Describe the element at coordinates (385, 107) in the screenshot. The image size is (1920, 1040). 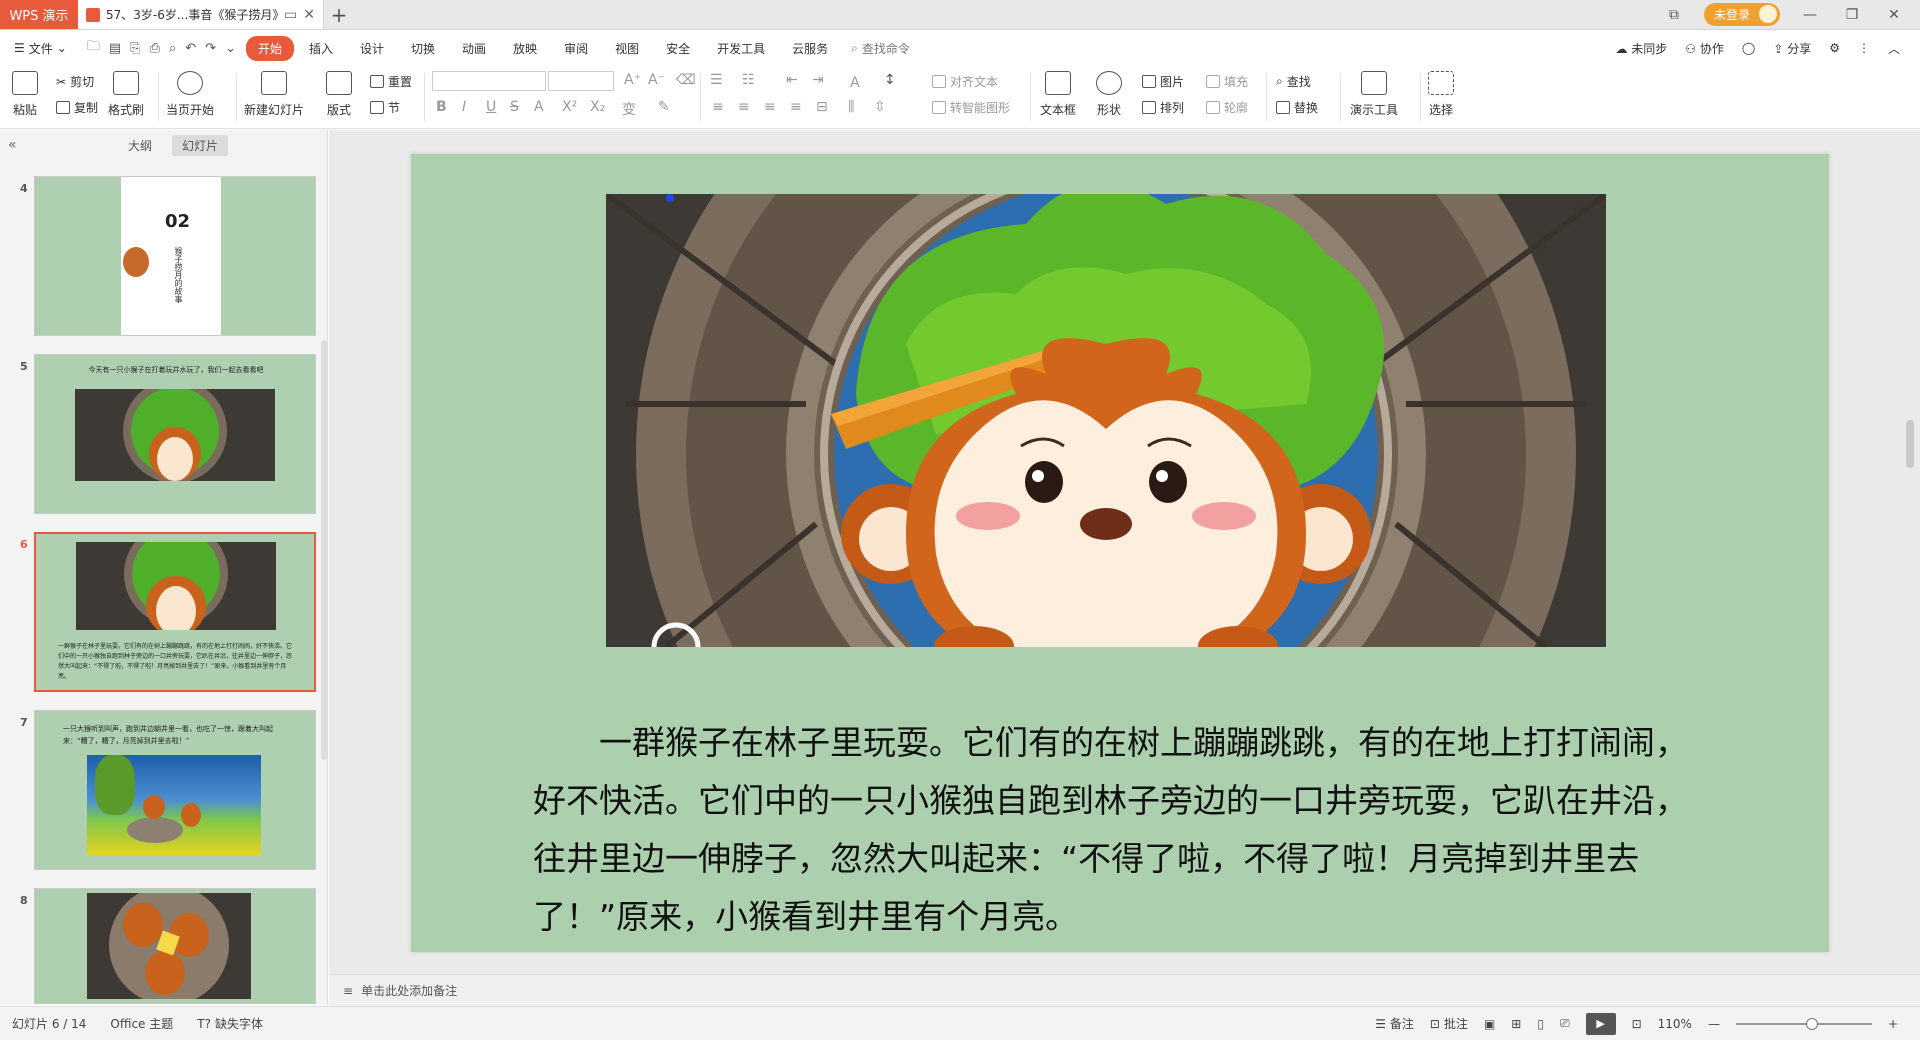
I see `section-button: 节` at that location.